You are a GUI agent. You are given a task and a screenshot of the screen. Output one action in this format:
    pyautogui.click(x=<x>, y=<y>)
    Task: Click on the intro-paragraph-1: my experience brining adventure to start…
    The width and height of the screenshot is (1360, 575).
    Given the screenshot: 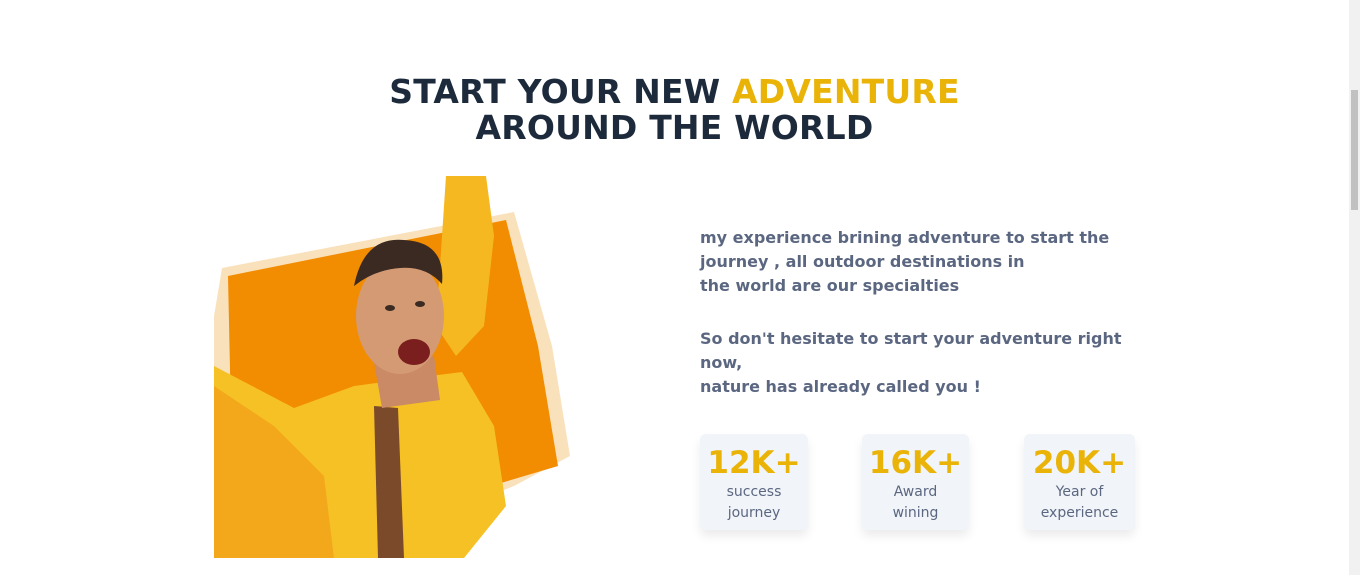 What is the action you would take?
    pyautogui.click(x=925, y=262)
    